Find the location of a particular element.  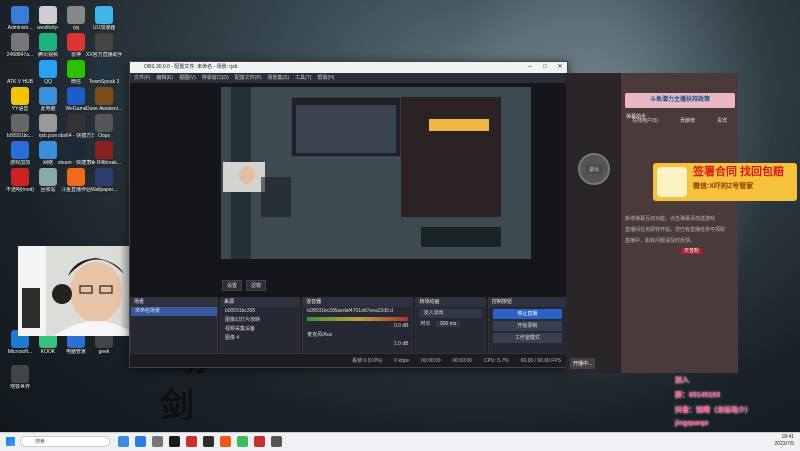

mixer-header: 混音器 is located at coordinates (358, 302).